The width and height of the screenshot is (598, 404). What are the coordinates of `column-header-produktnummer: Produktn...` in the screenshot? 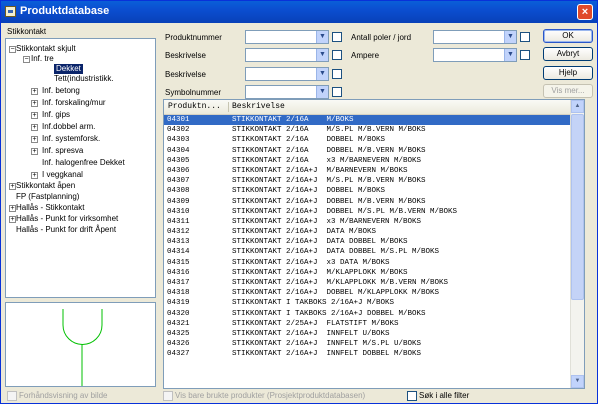 It's located at (194, 106).